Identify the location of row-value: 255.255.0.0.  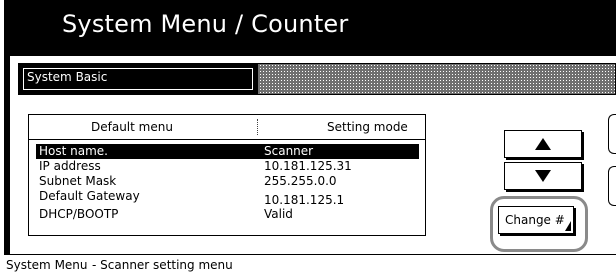
(300, 181).